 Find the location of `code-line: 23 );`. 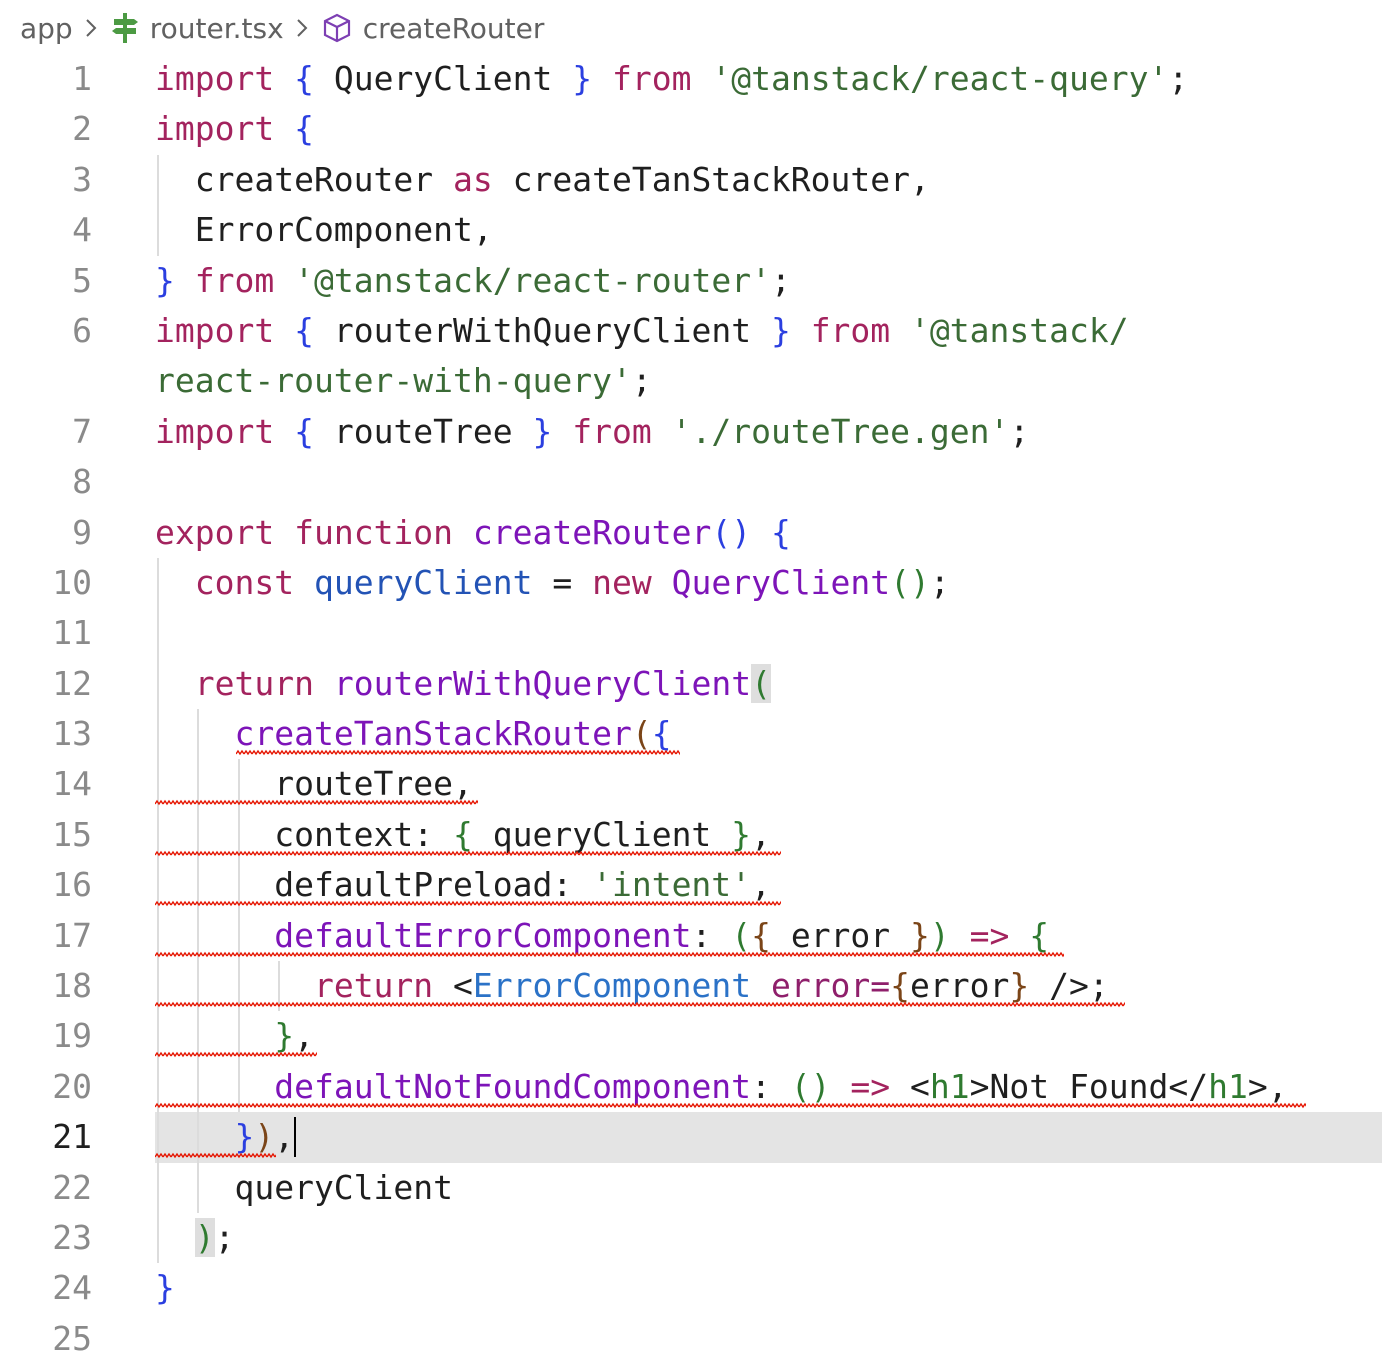

code-line: 23 ); is located at coordinates (691, 1238).